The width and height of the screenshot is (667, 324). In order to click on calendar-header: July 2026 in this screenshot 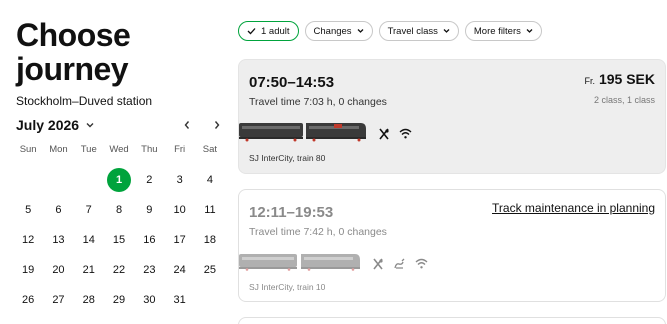, I will do `click(122, 125)`.